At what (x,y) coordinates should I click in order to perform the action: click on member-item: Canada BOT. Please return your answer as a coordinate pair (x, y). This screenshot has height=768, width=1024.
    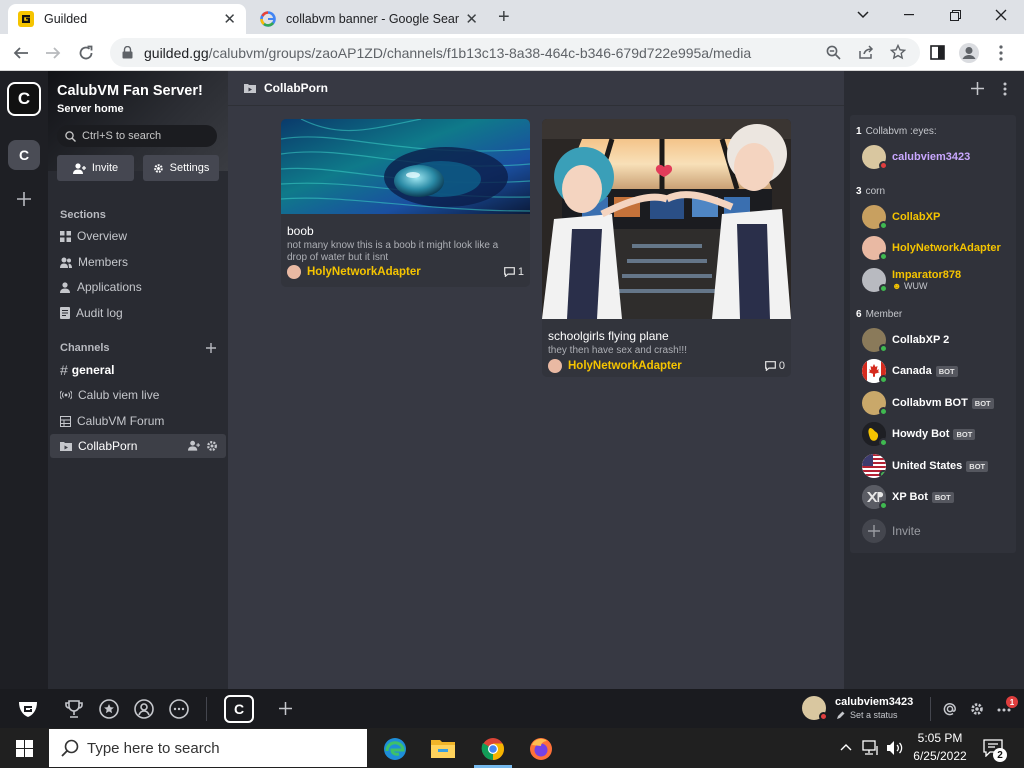
    Looking at the image, I should click on (910, 371).